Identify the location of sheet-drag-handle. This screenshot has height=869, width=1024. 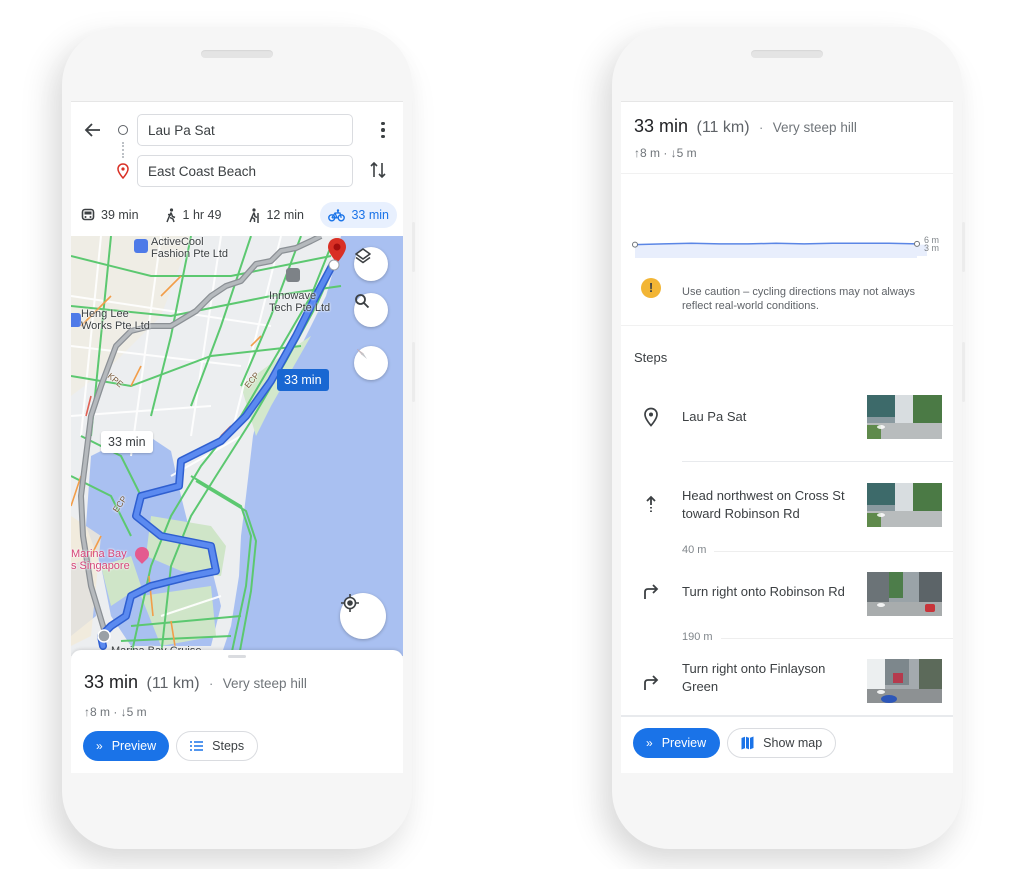
(237, 656).